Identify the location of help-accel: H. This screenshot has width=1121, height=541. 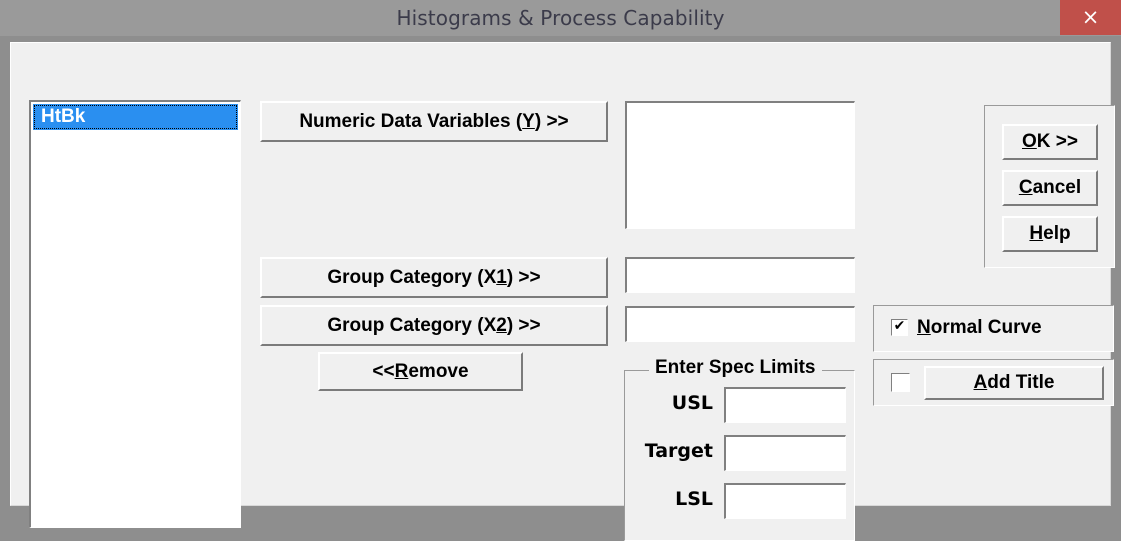
(1036, 233).